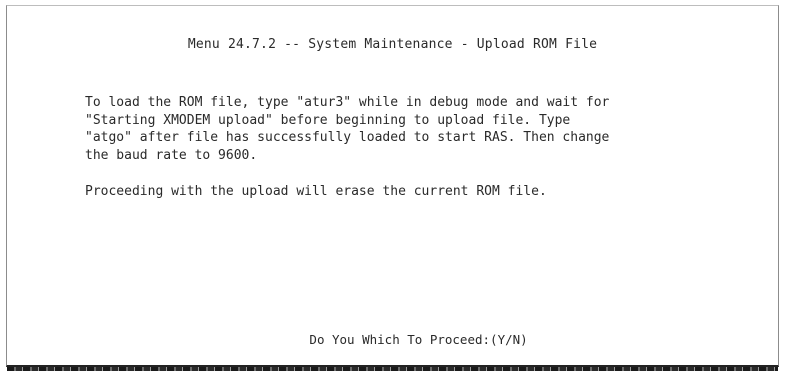 Image resolution: width=785 pixels, height=374 pixels. I want to click on proceed-prompt-label: Do You Which To Proceed:(Y/N), so click(418, 339).